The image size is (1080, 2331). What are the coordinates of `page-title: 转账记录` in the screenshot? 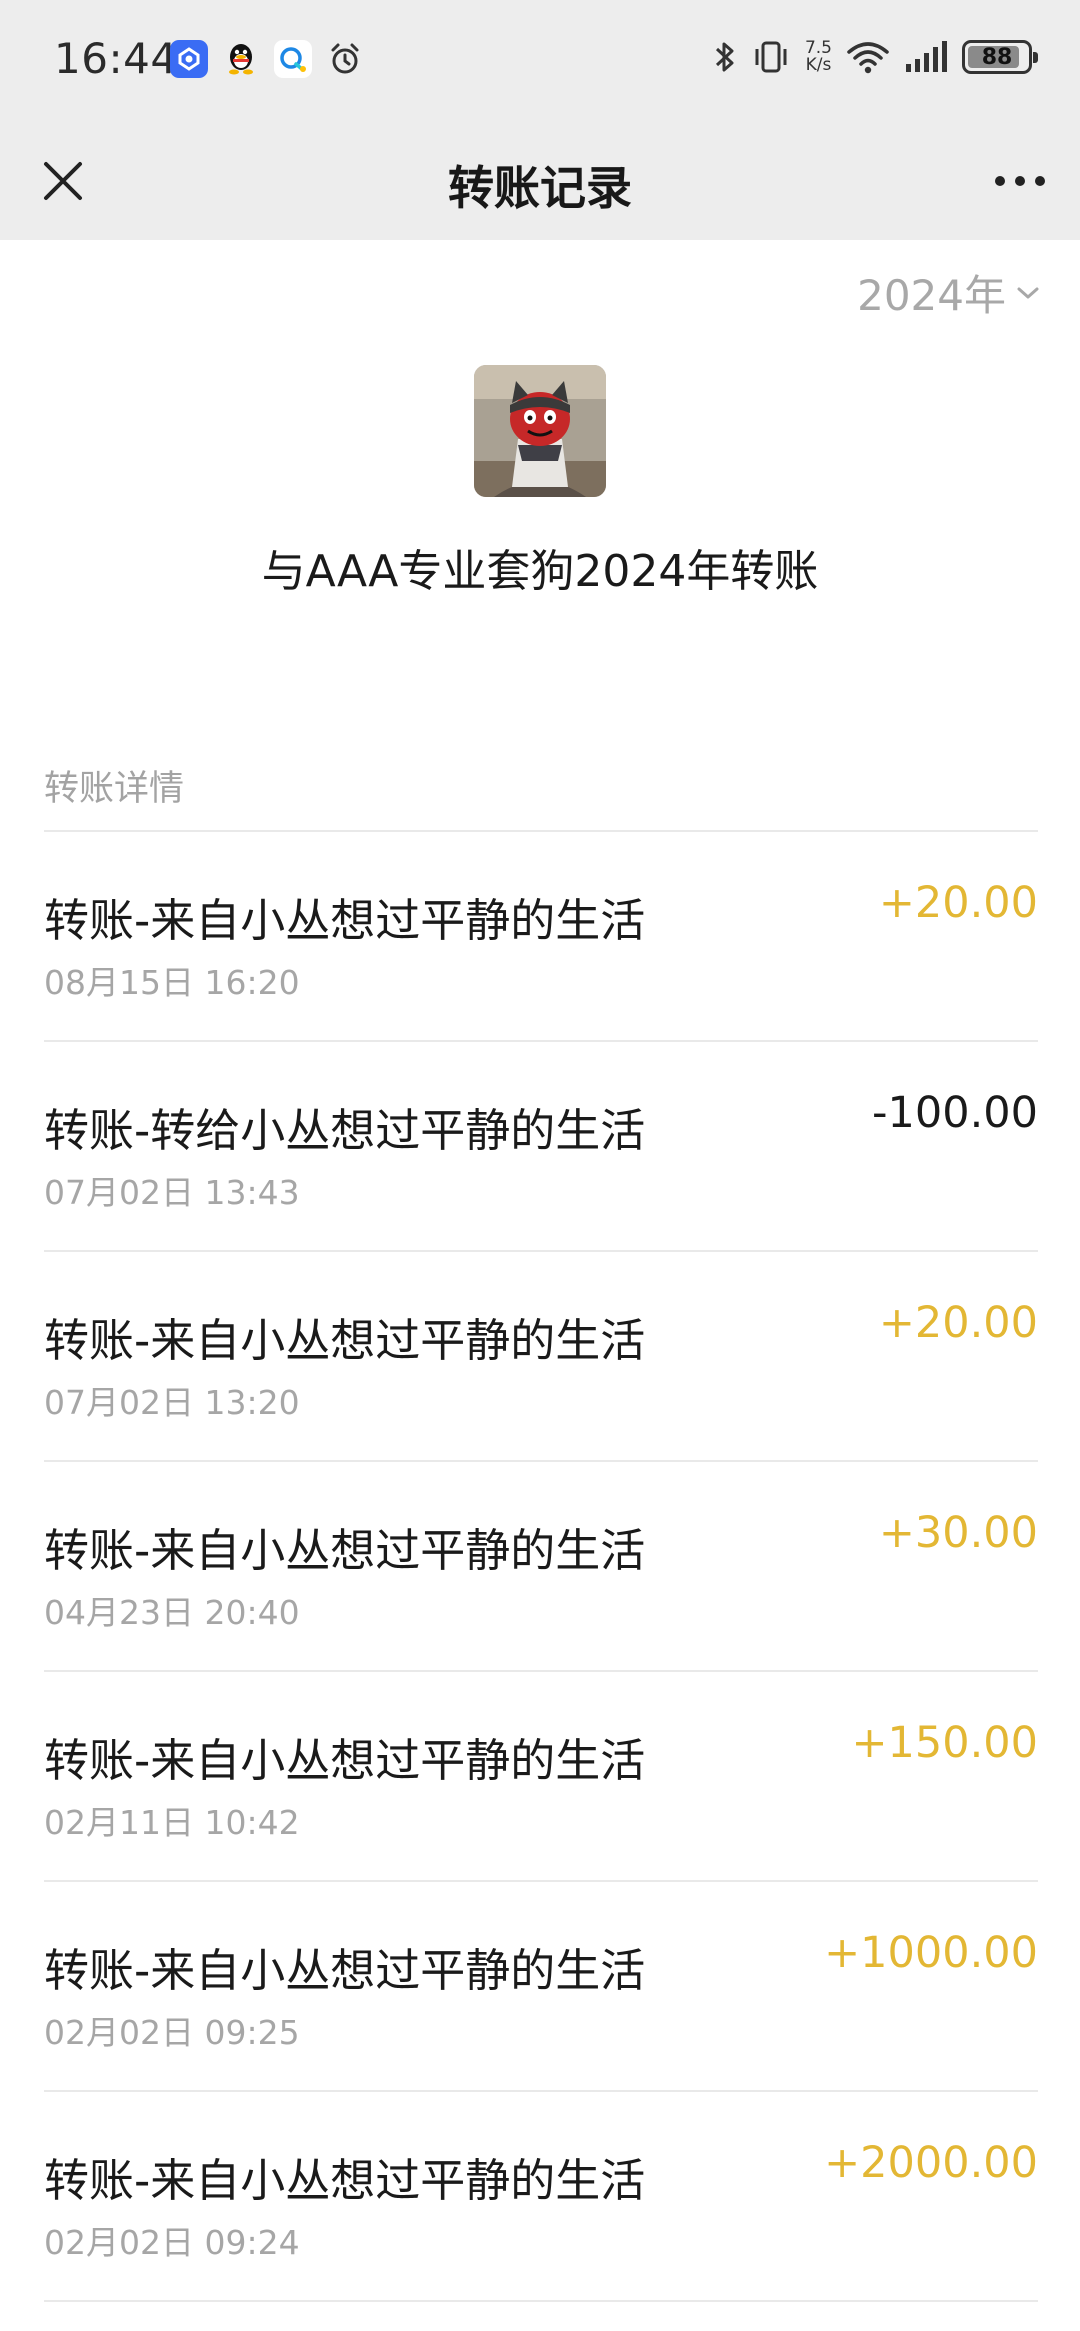 It's located at (540, 188).